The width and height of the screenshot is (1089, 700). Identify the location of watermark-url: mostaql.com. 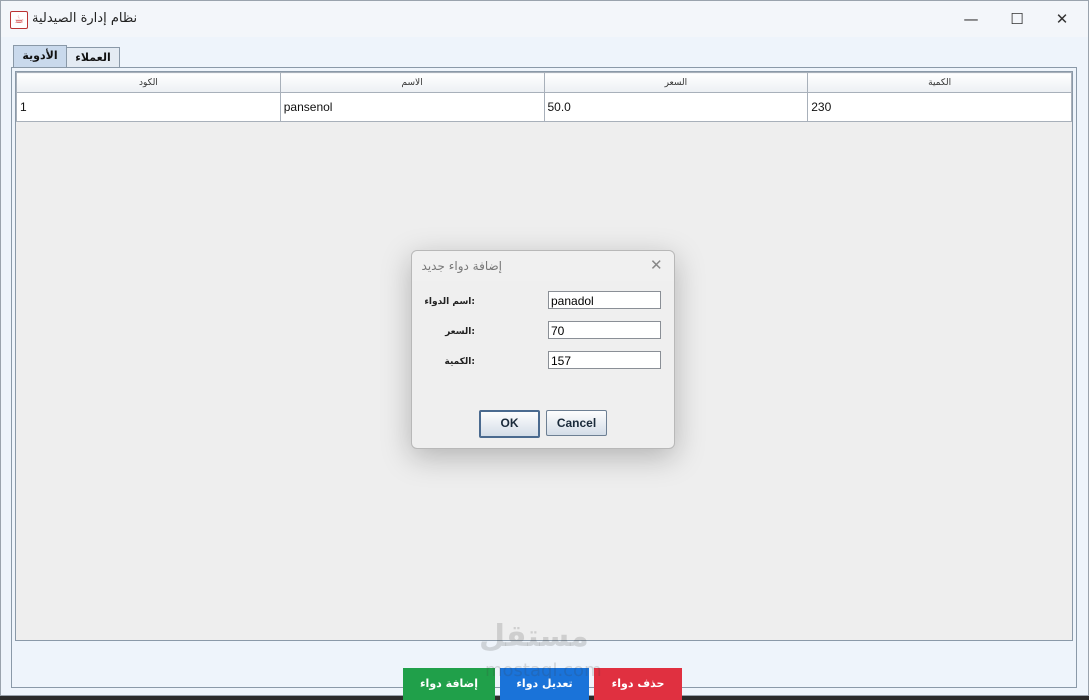
(543, 670).